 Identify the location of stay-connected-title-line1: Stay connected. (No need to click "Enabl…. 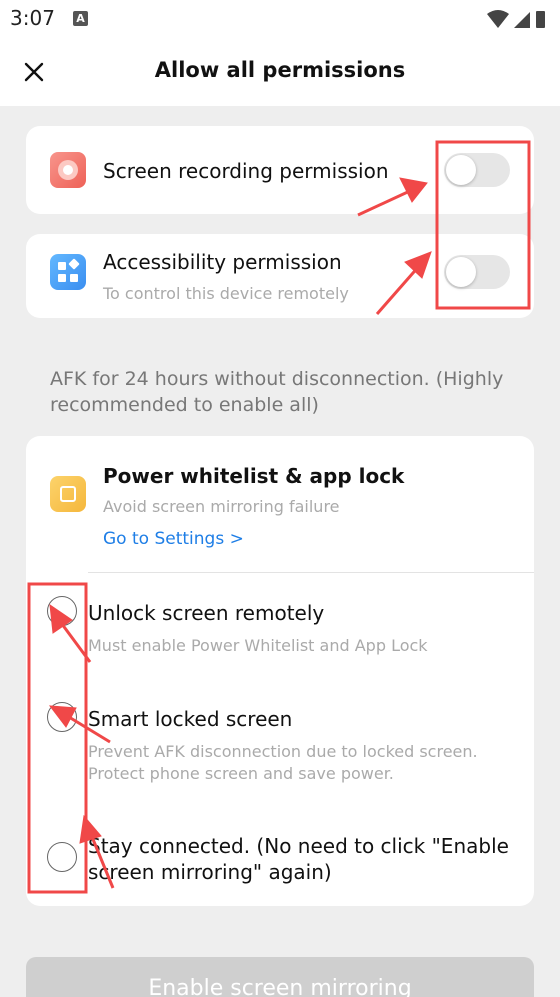
(298, 846).